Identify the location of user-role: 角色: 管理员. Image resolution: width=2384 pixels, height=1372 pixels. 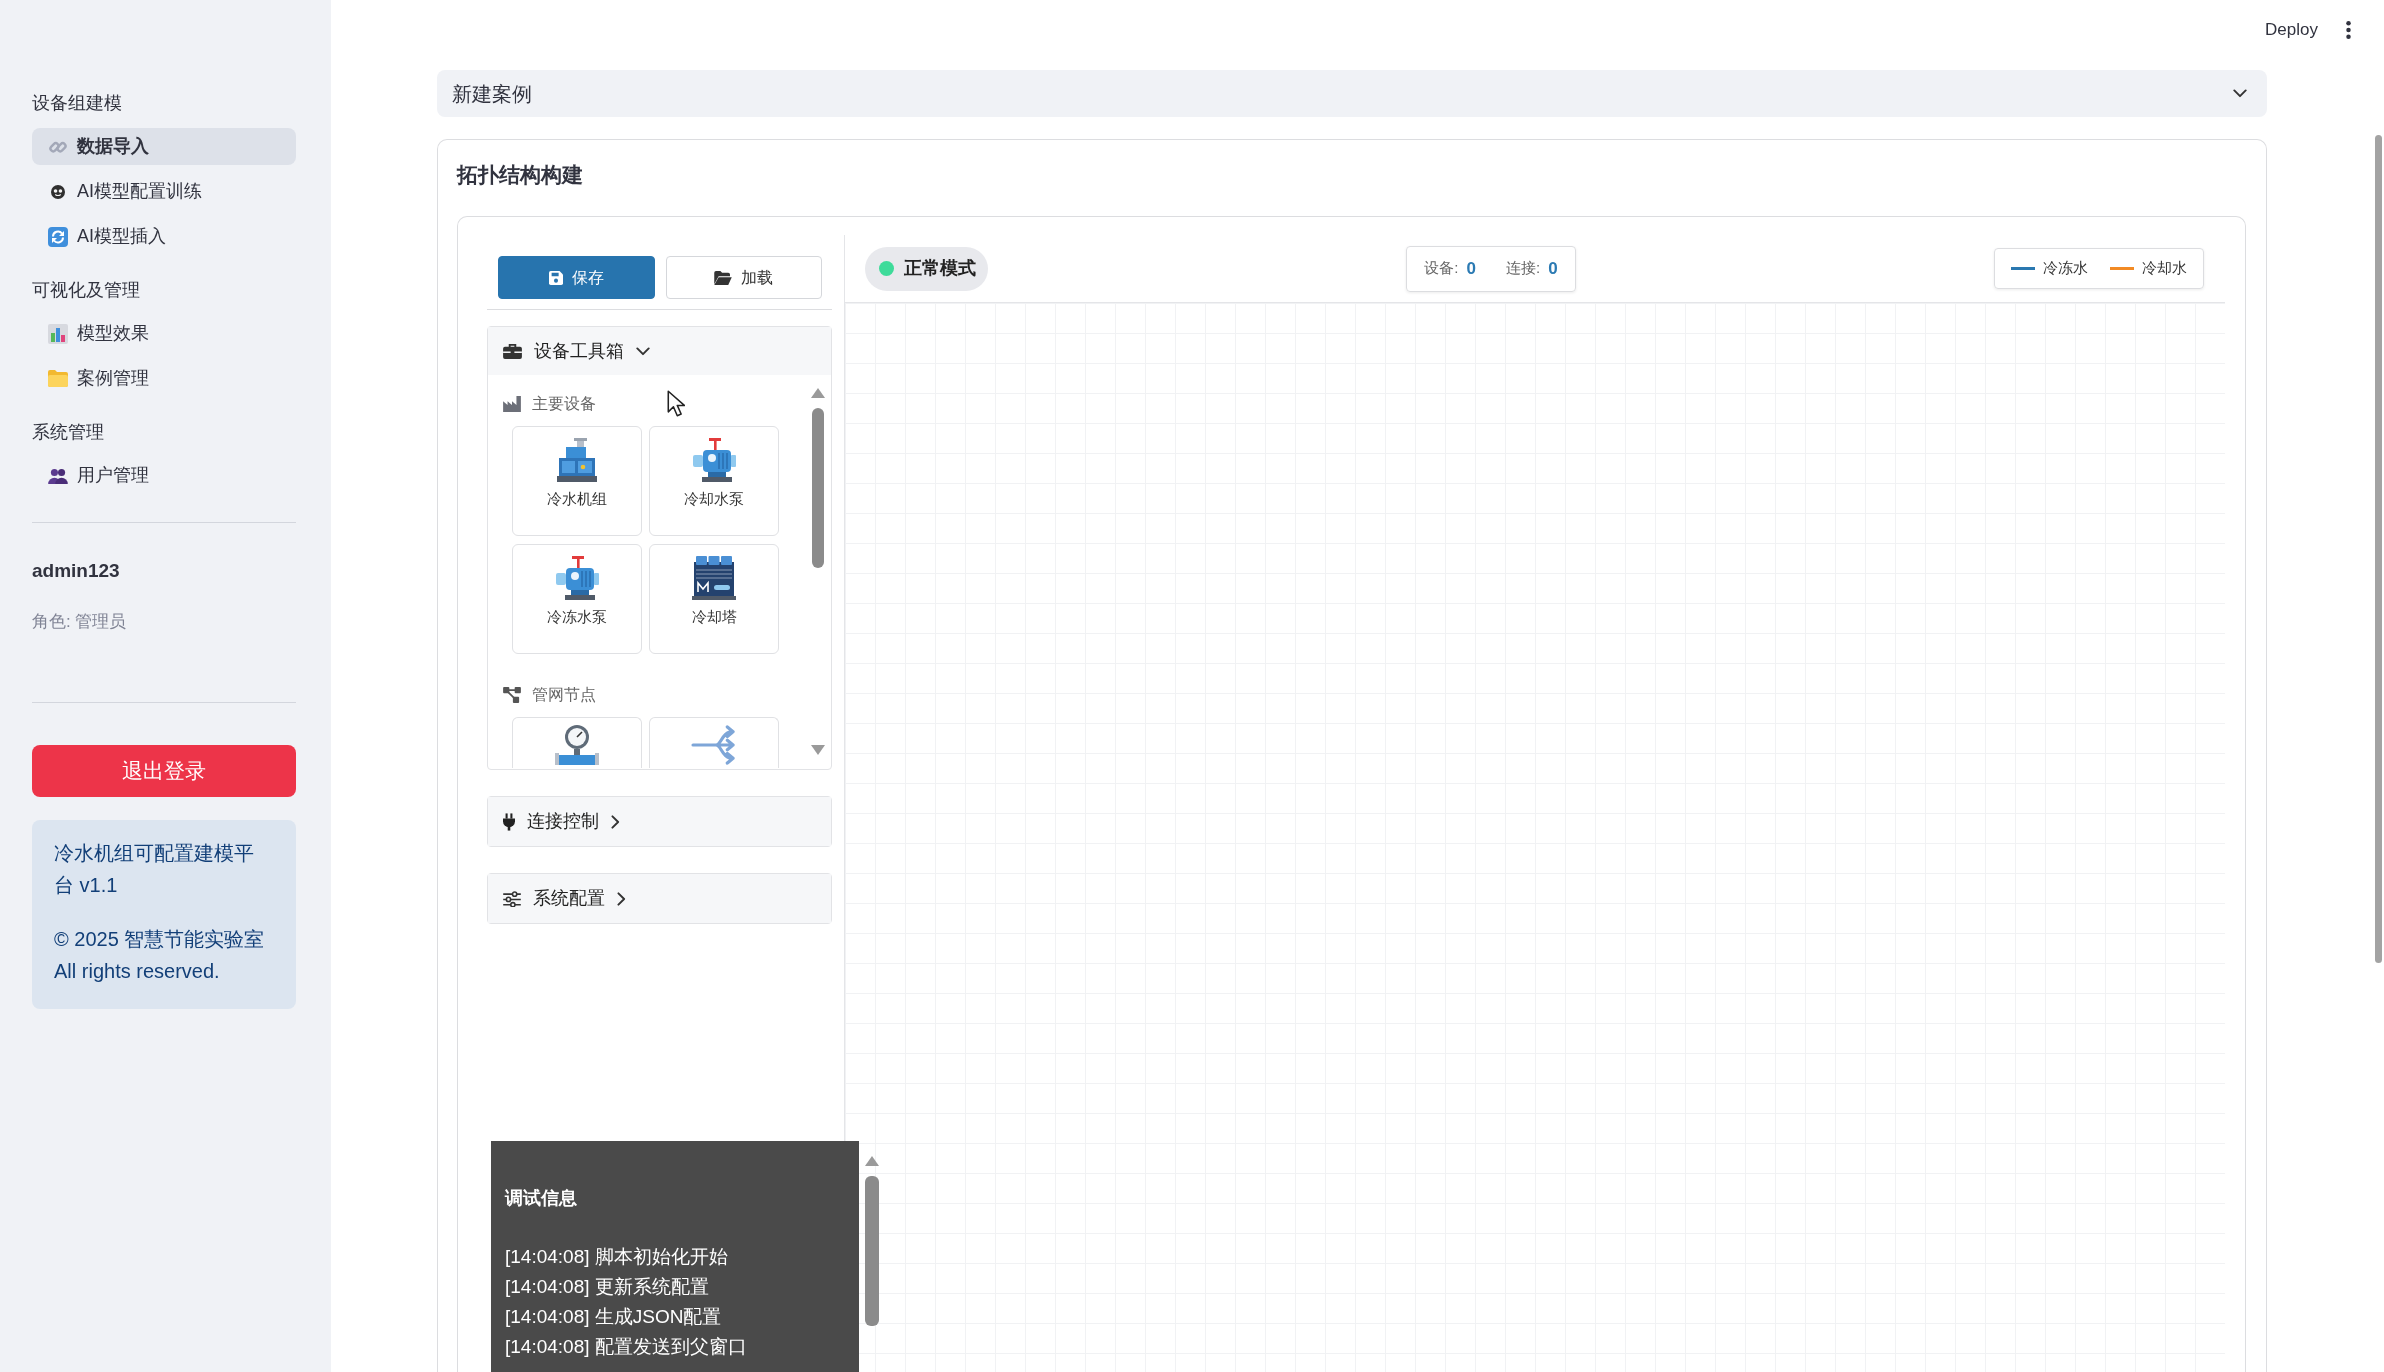
(80, 622).